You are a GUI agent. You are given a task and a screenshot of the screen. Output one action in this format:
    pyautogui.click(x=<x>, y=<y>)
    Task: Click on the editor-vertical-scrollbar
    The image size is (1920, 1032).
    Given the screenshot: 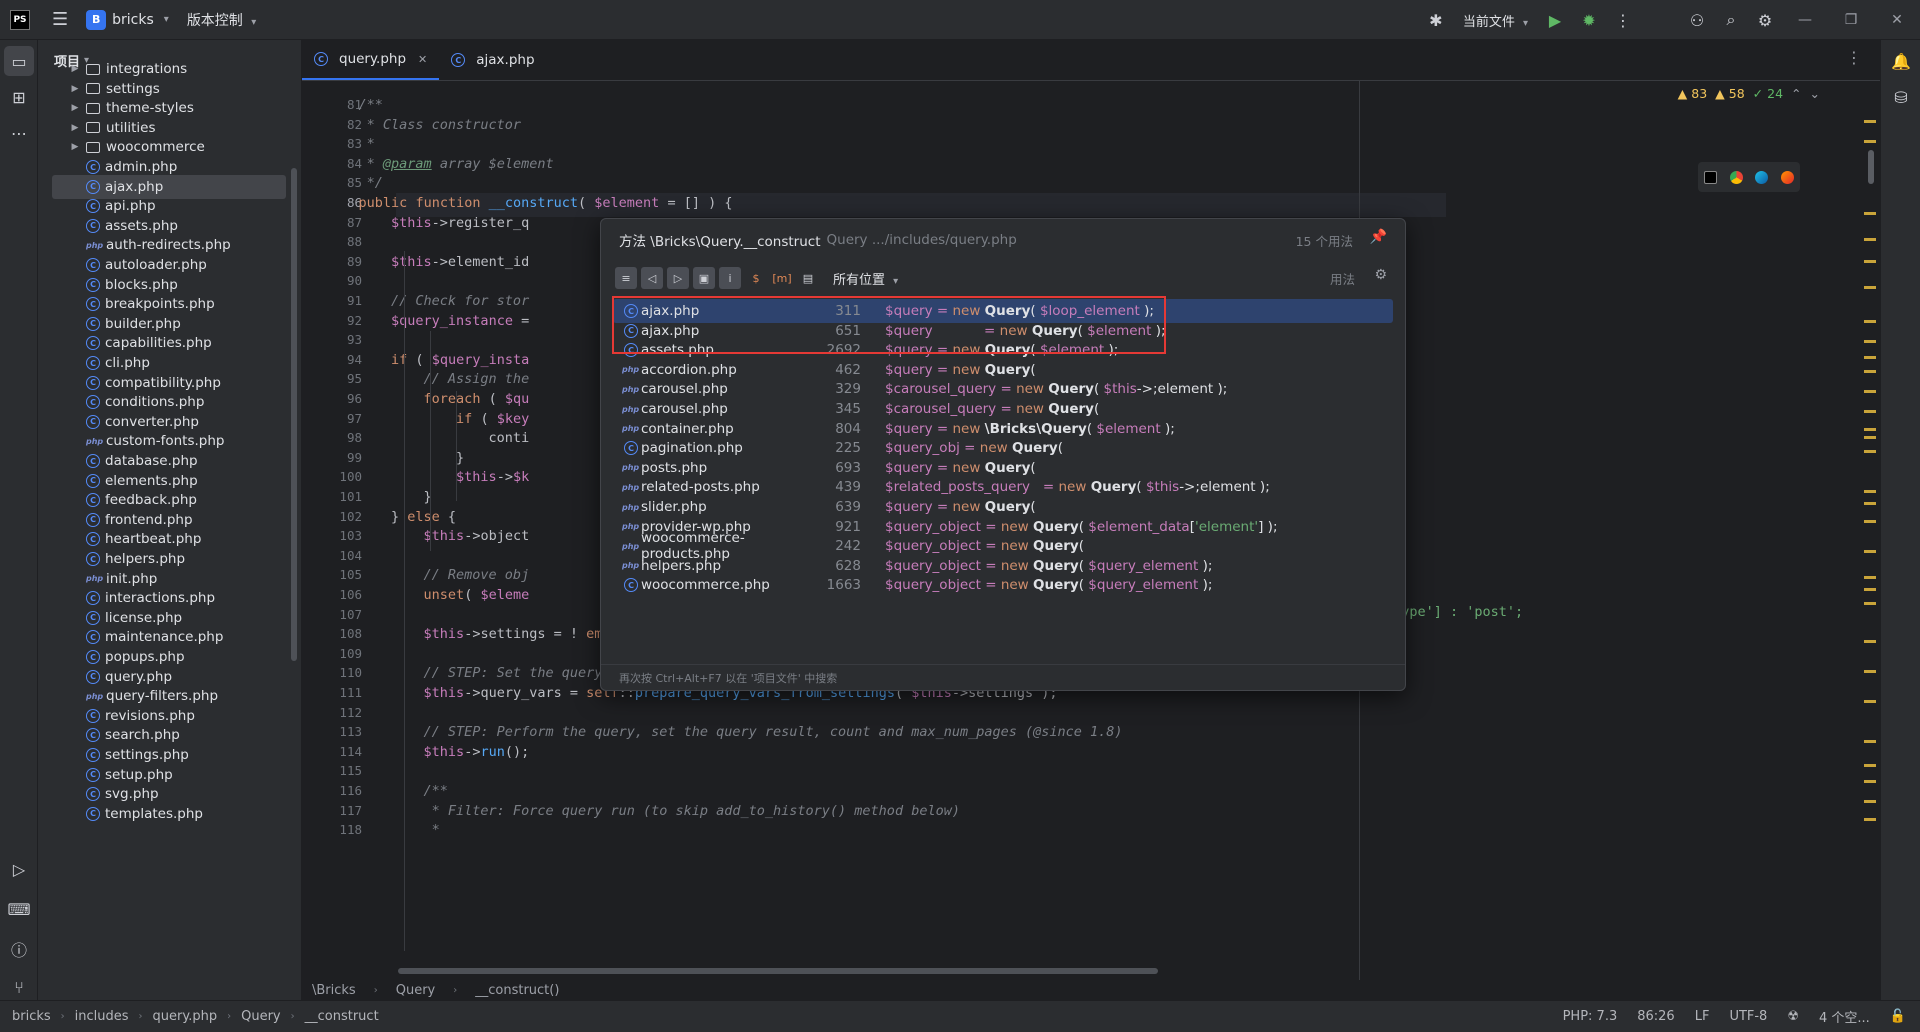 What is the action you would take?
    pyautogui.click(x=1871, y=167)
    